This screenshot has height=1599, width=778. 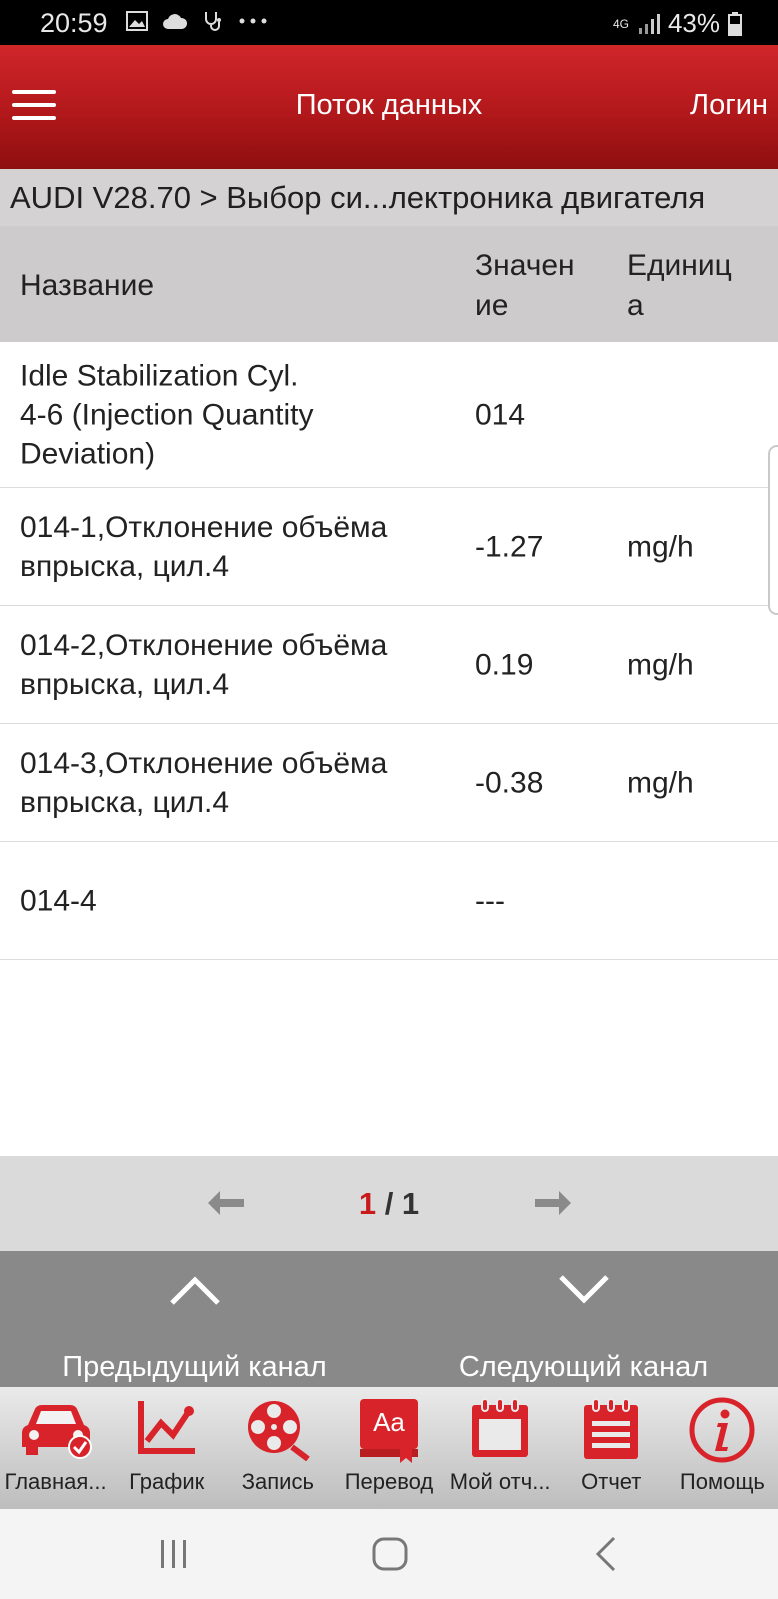 I want to click on table-row: 014-4 ---, so click(x=389, y=901).